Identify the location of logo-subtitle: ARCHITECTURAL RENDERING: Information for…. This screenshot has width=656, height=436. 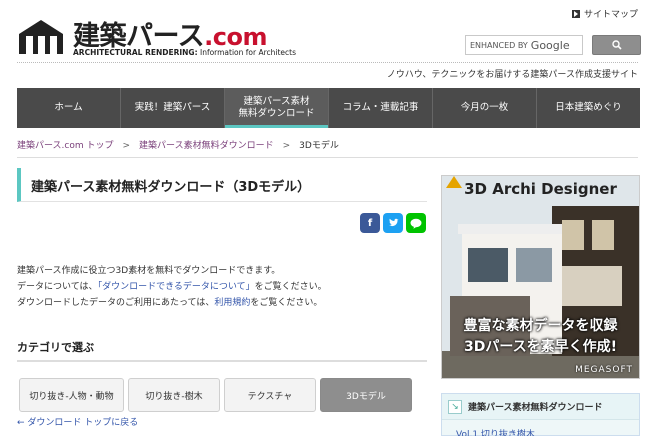
(185, 52).